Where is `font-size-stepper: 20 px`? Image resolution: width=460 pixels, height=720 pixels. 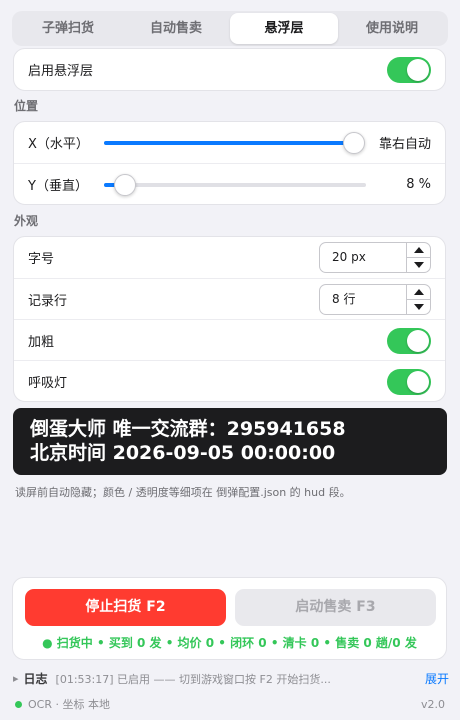
font-size-stepper: 20 px is located at coordinates (375, 257).